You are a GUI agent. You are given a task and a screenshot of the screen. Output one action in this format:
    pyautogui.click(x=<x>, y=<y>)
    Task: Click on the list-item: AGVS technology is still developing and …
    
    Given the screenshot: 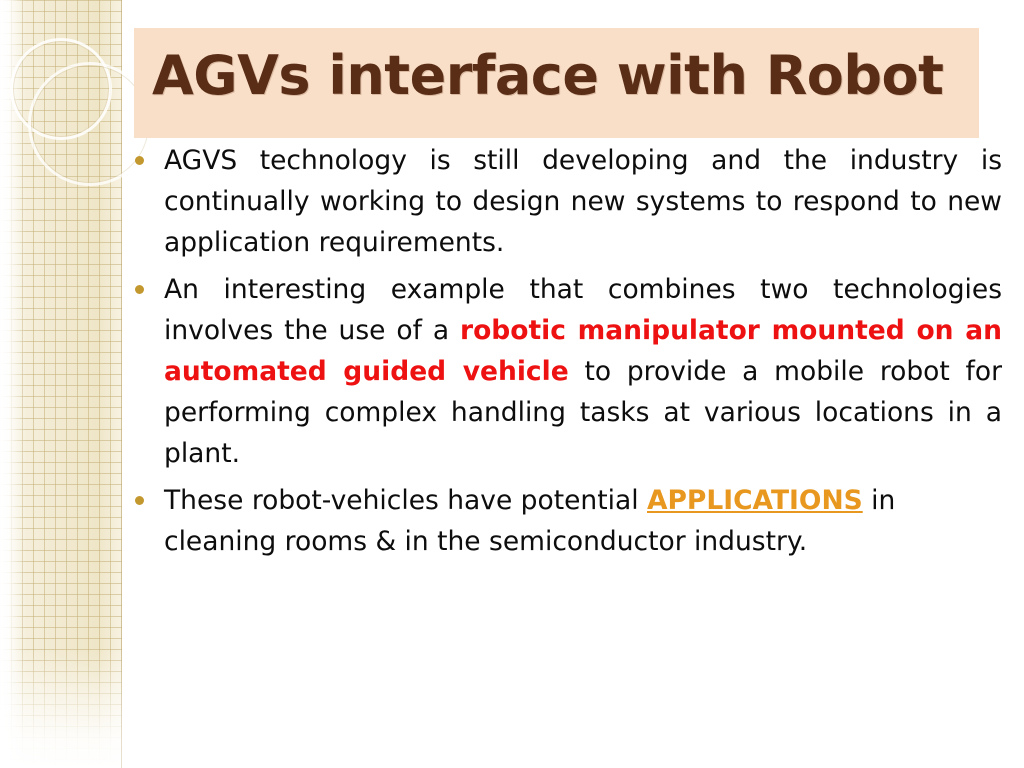 What is the action you would take?
    pyautogui.click(x=566, y=201)
    